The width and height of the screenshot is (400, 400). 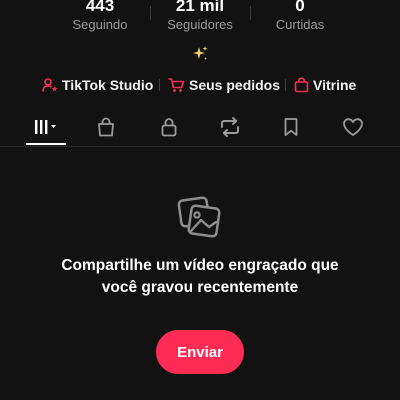 I want to click on lock-icon, so click(x=169, y=127).